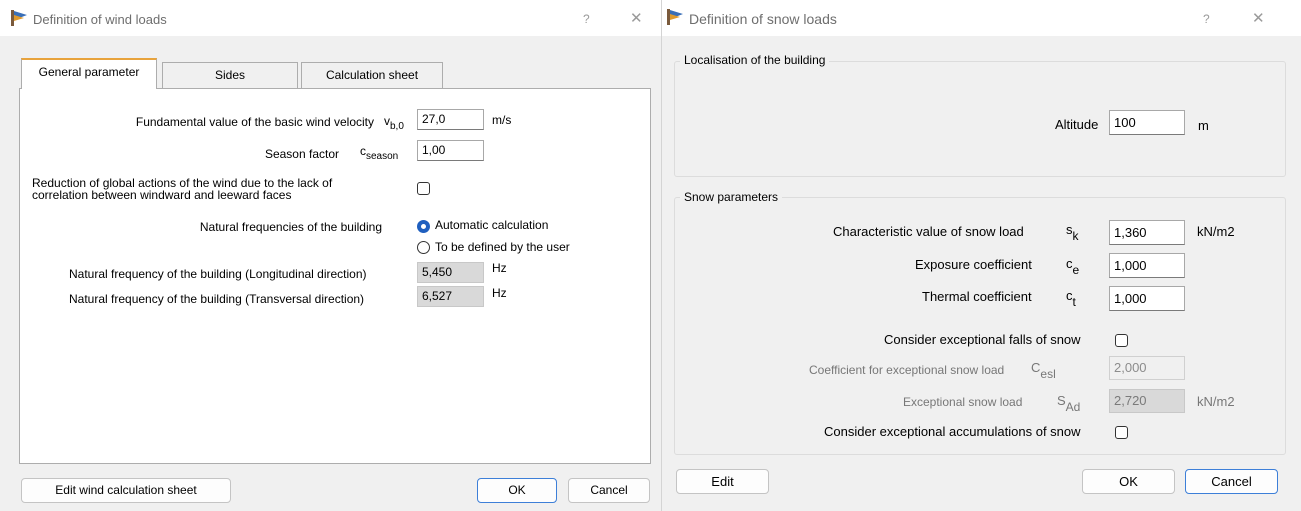 This screenshot has height=511, width=1301. I want to click on sk-symbol: sk, so click(1072, 232).